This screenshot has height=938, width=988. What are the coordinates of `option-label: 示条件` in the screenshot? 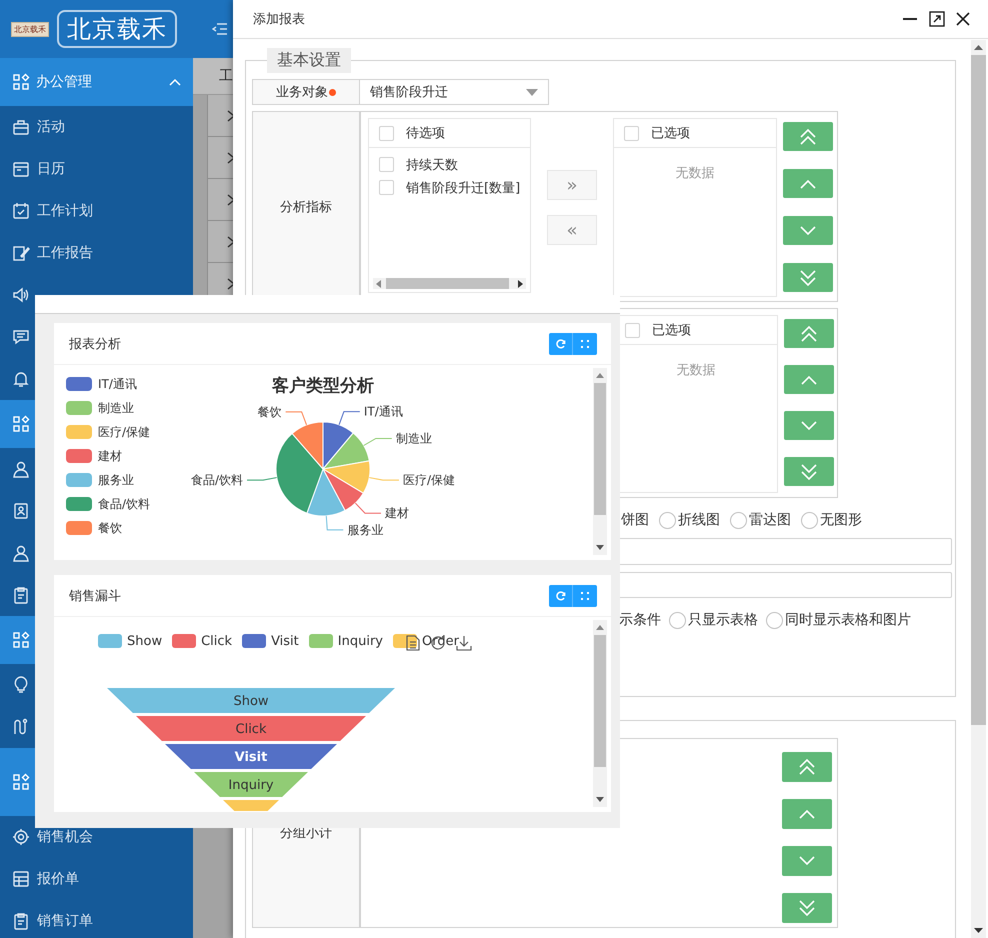 It's located at (640, 620).